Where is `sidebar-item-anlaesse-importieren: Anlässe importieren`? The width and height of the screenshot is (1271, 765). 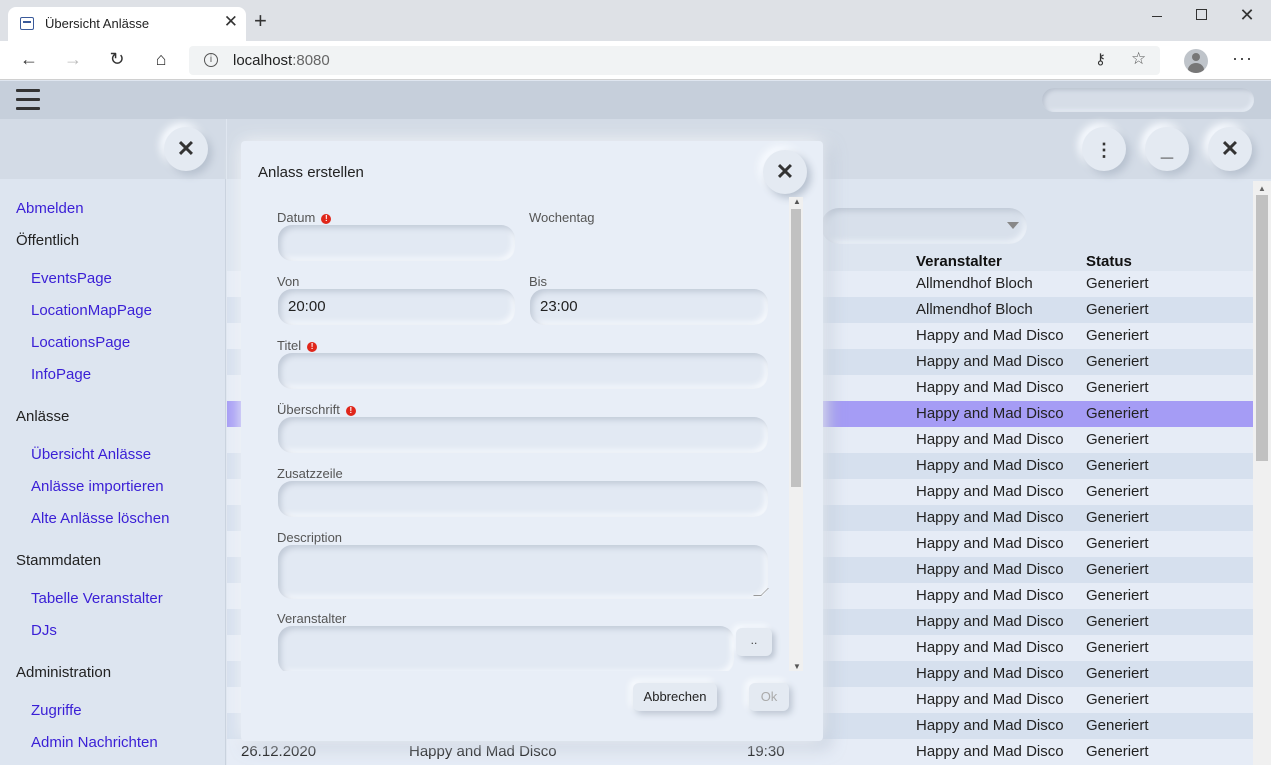 sidebar-item-anlaesse-importieren: Anlässe importieren is located at coordinates (97, 486).